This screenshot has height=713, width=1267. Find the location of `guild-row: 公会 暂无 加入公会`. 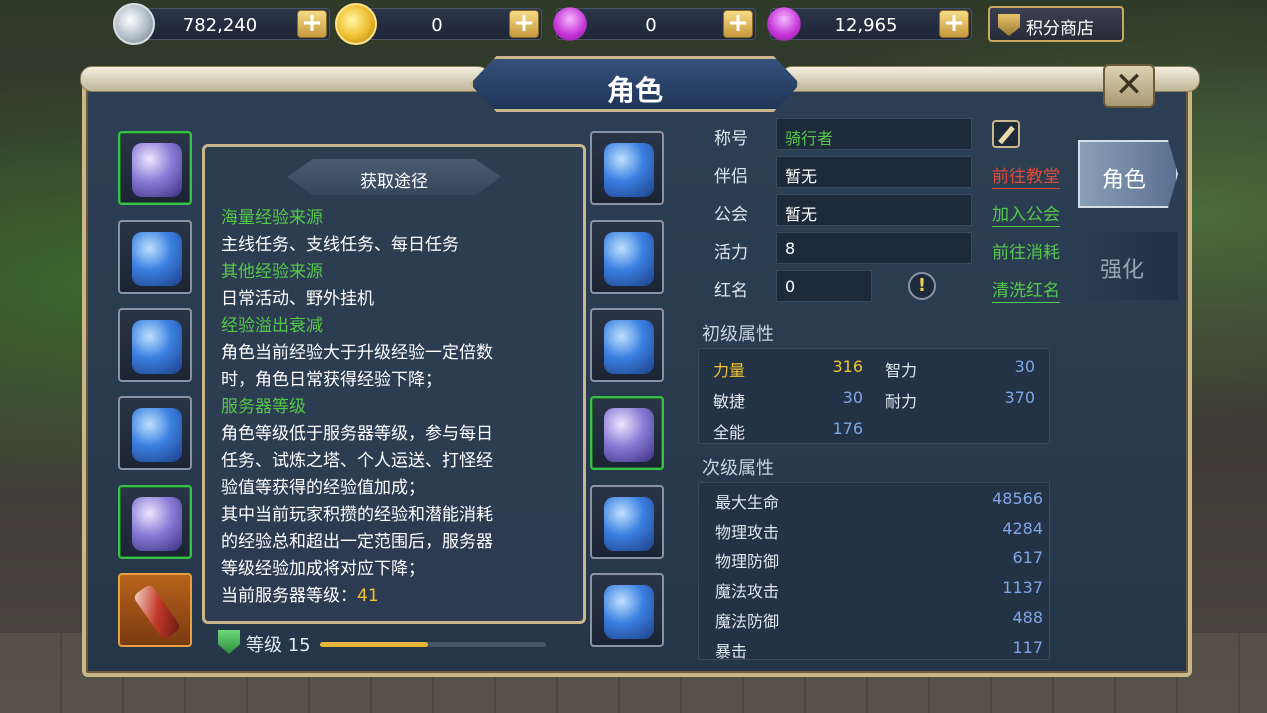

guild-row: 公会 暂无 加入公会 is located at coordinates (880, 210).